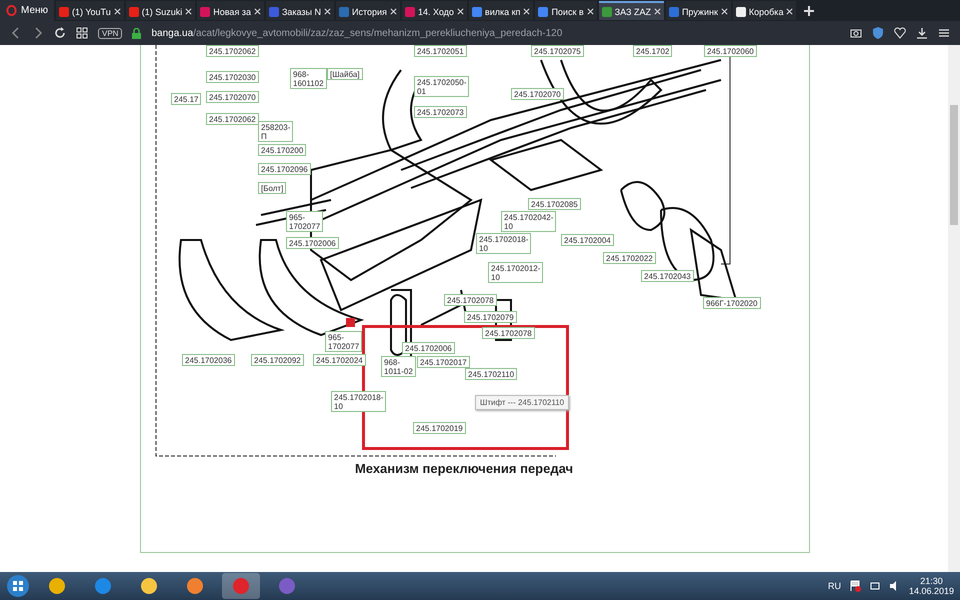 The image size is (960, 600). What do you see at coordinates (874, 586) in the screenshot?
I see `network-icon` at bounding box center [874, 586].